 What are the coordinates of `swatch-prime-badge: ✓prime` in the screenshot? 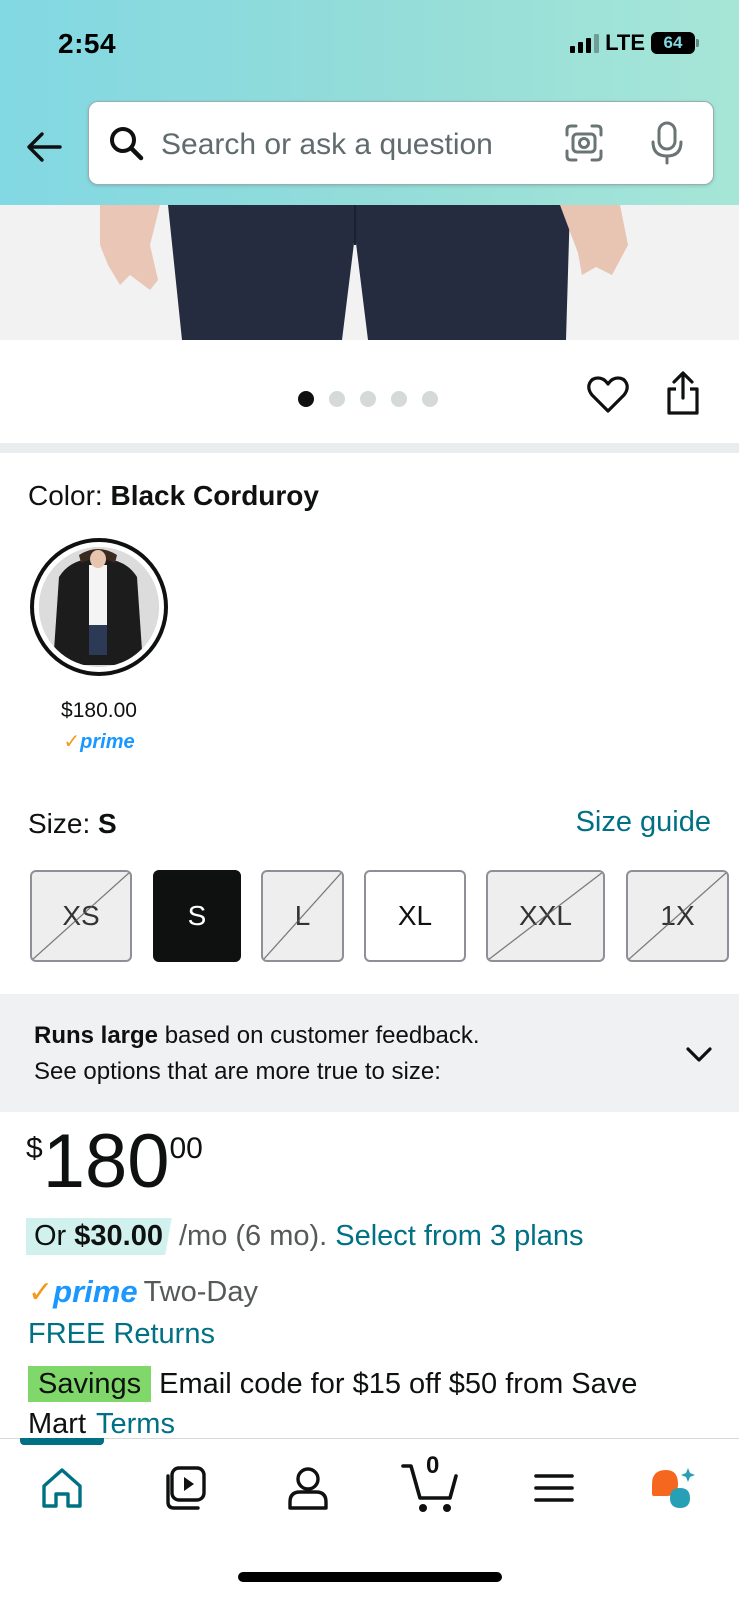 It's located at (99, 741).